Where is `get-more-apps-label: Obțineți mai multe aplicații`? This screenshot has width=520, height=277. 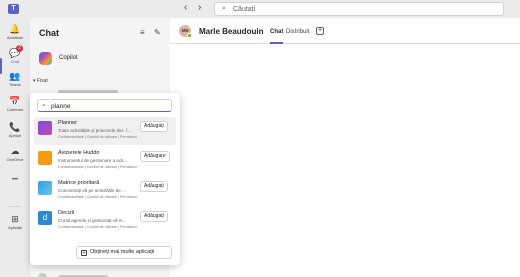 get-more-apps-label: Obțineți mai multe aplicații is located at coordinates (122, 252).